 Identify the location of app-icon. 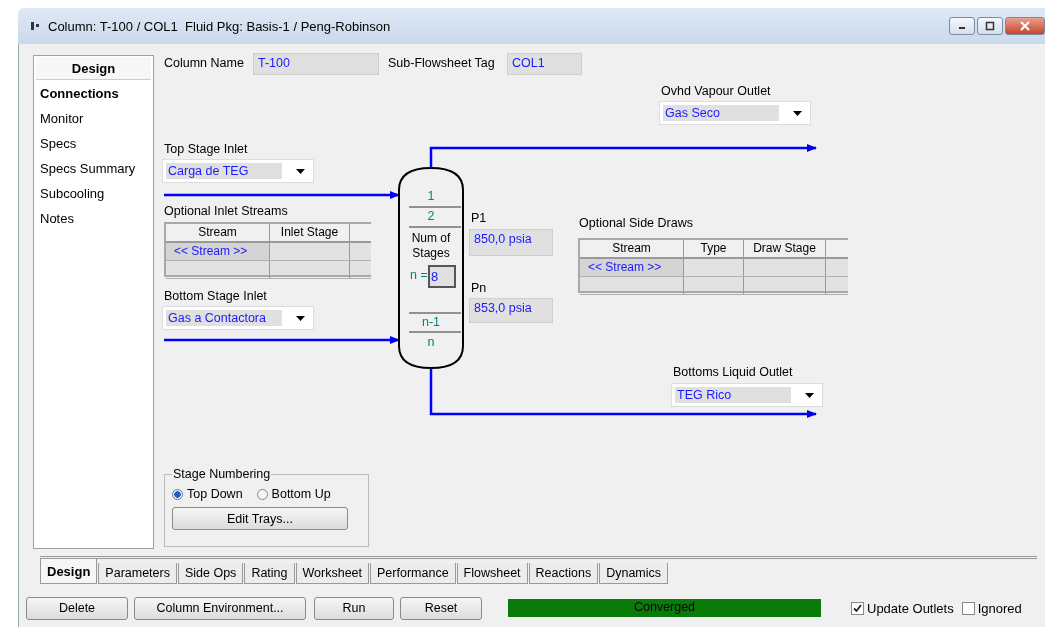
(35, 26).